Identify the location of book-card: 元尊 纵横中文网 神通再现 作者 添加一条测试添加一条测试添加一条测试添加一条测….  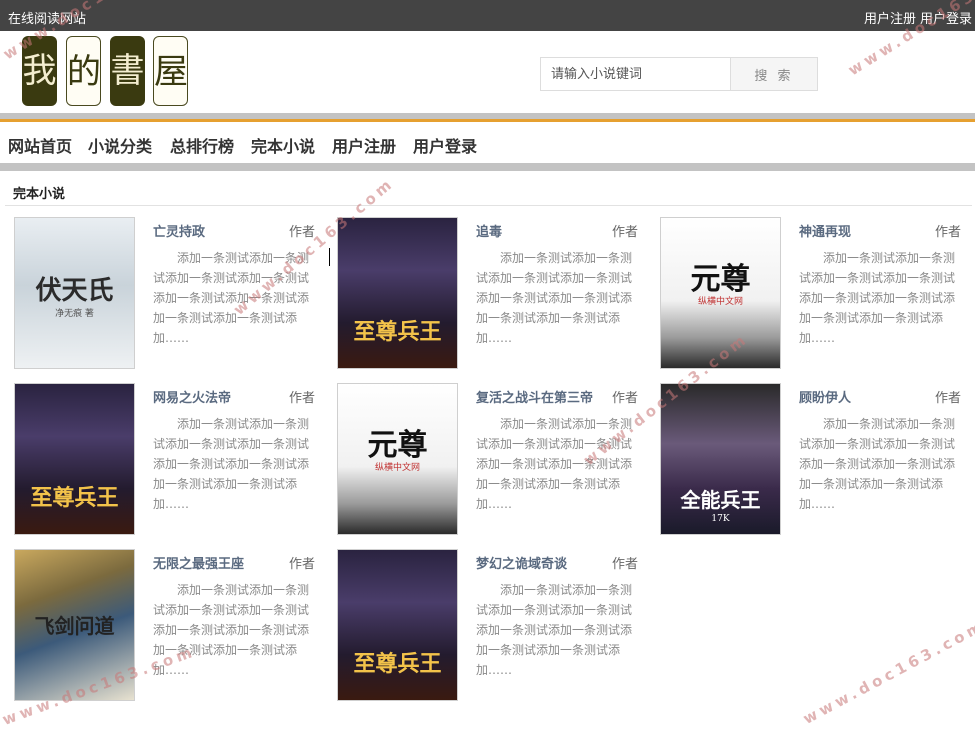
(817, 294).